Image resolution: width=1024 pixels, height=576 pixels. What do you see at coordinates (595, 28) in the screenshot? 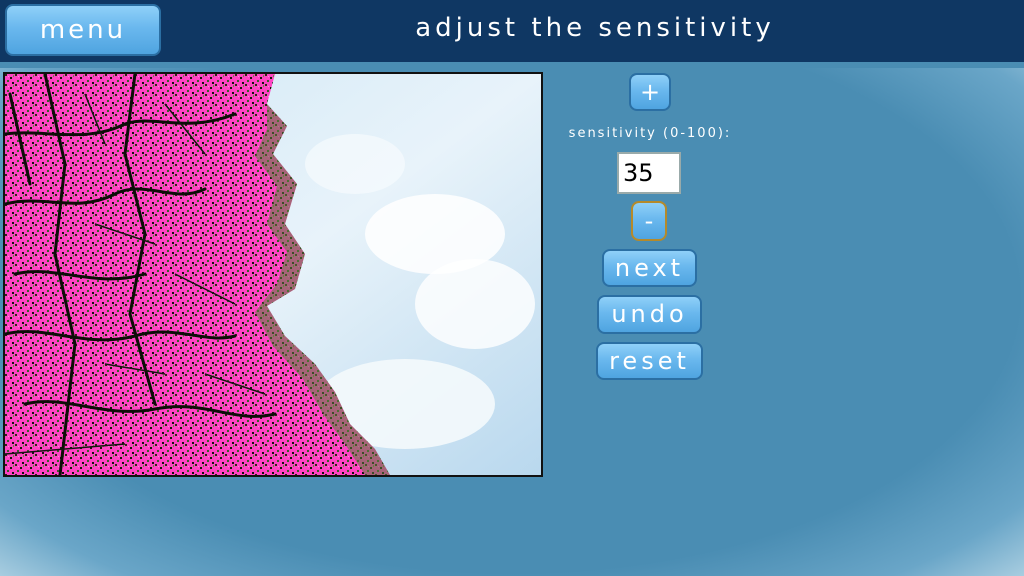
I see `page-title: adjust the sensitivity` at bounding box center [595, 28].